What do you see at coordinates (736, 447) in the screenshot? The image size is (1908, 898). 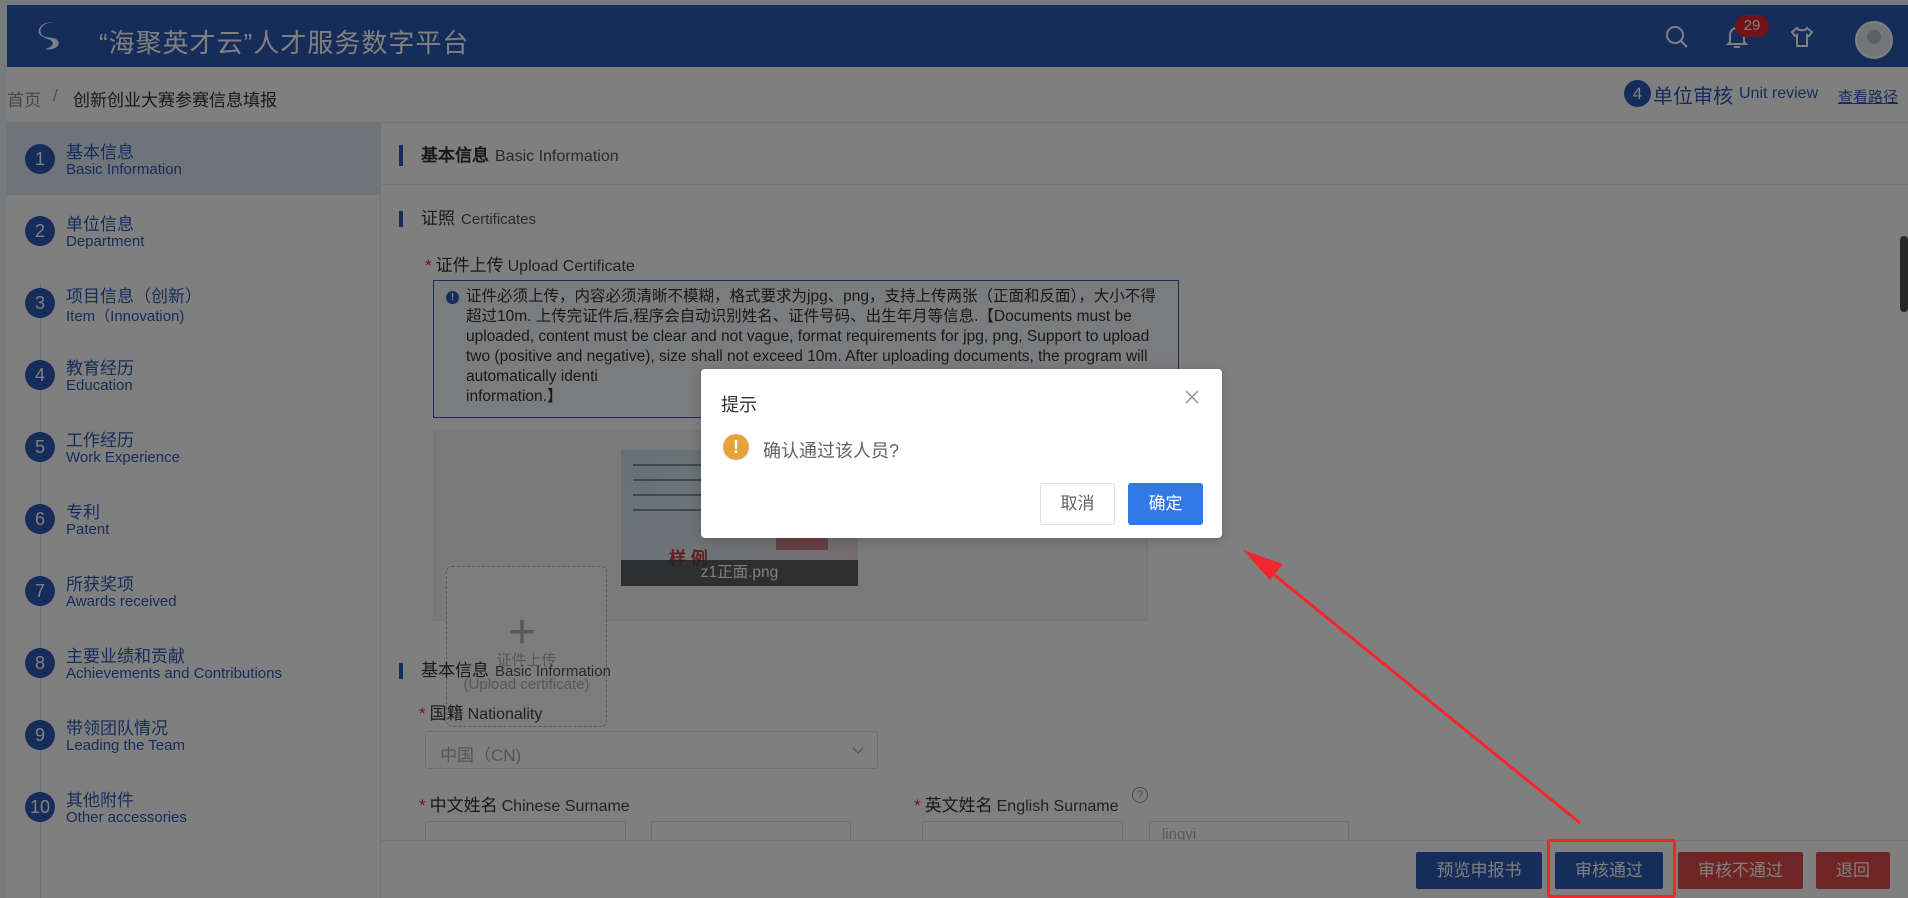 I see `warning-icon: !` at bounding box center [736, 447].